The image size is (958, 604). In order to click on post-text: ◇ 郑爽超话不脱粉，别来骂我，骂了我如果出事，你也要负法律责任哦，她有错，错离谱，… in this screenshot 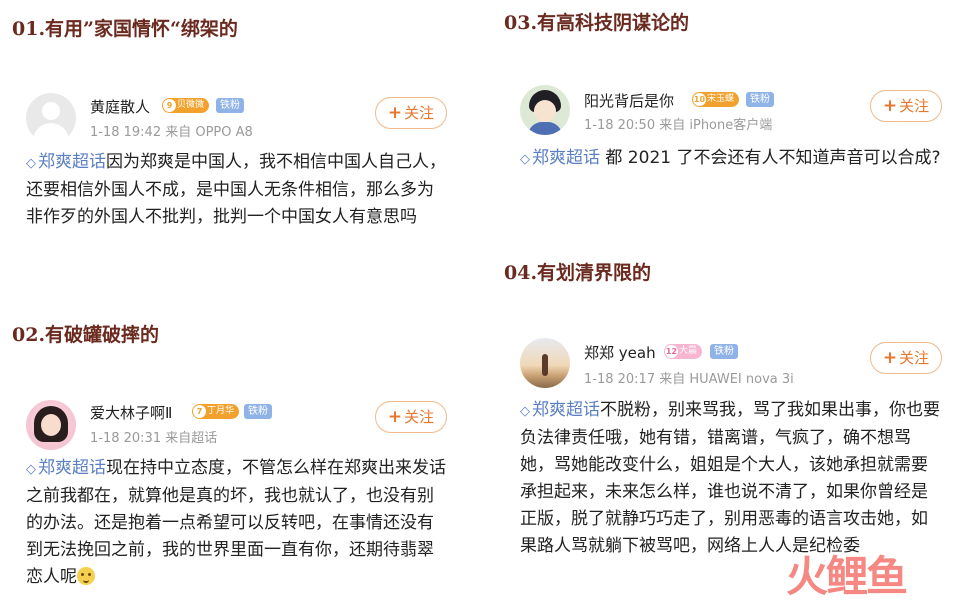, I will do `click(730, 478)`.